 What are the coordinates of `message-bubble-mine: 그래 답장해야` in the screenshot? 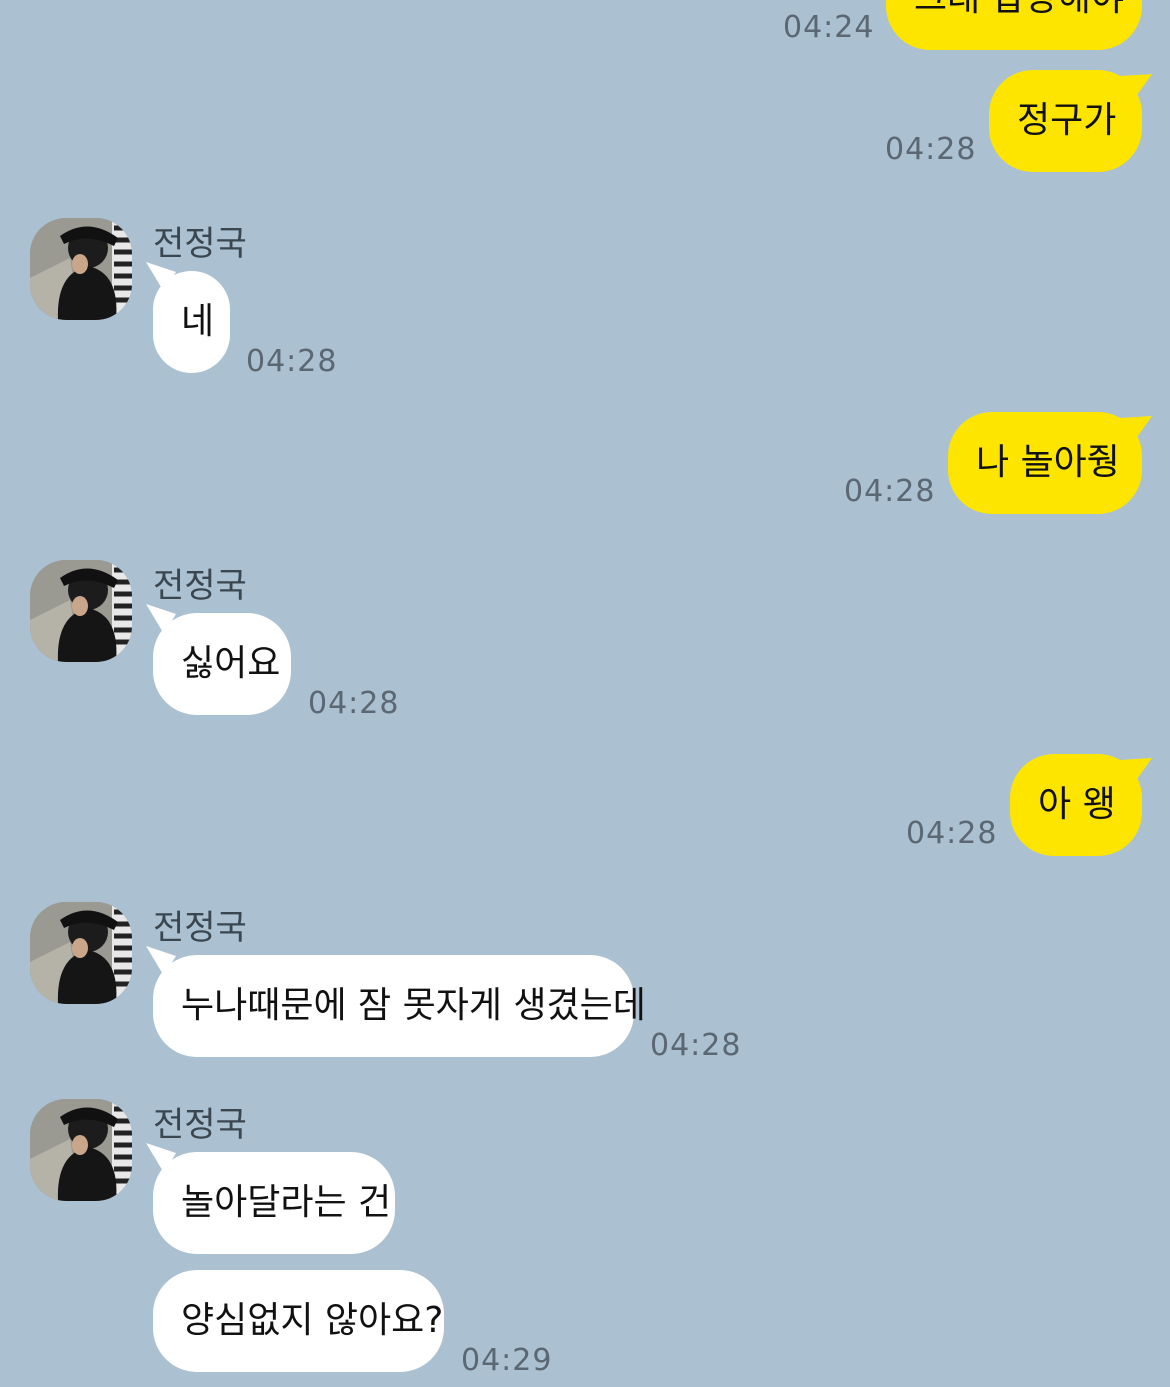 It's located at (1014, 25).